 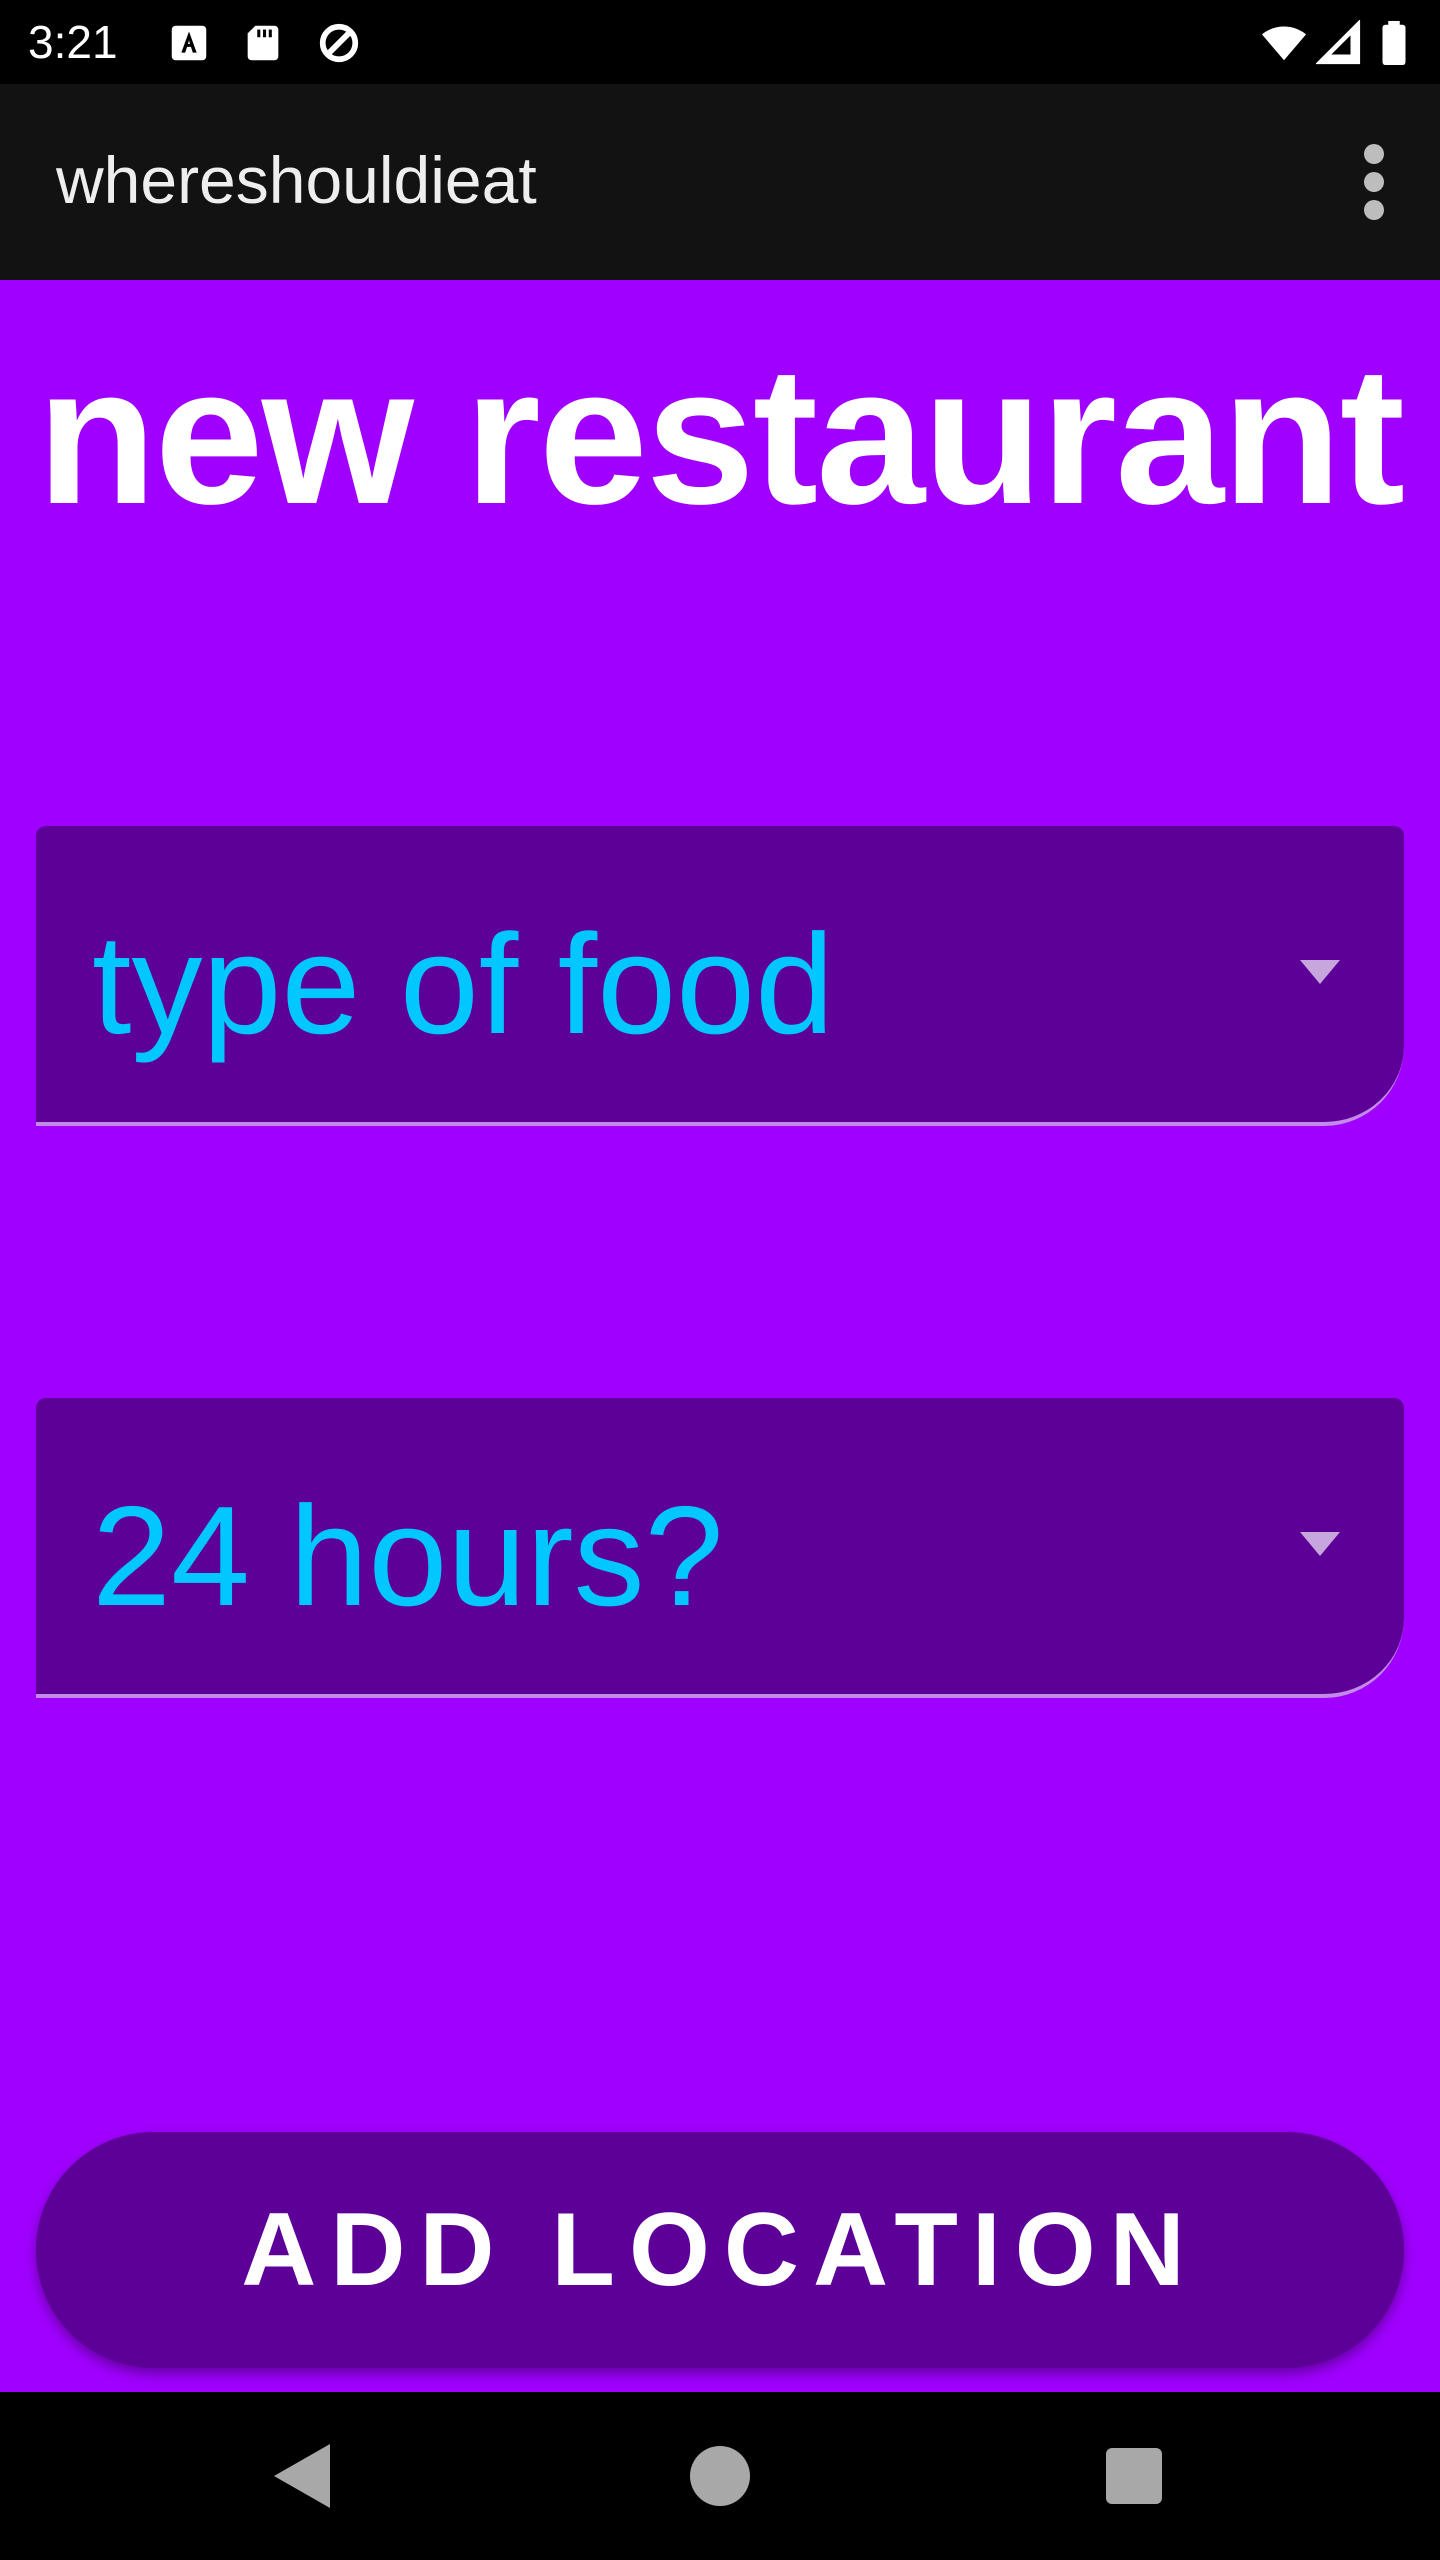 What do you see at coordinates (1339, 43) in the screenshot?
I see `cell-signal-icon` at bounding box center [1339, 43].